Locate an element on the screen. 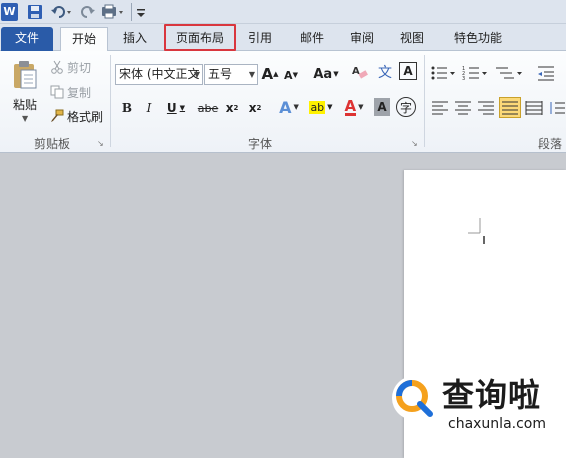 This screenshot has width=566, height=458. bullets-button is located at coordinates (443, 73).